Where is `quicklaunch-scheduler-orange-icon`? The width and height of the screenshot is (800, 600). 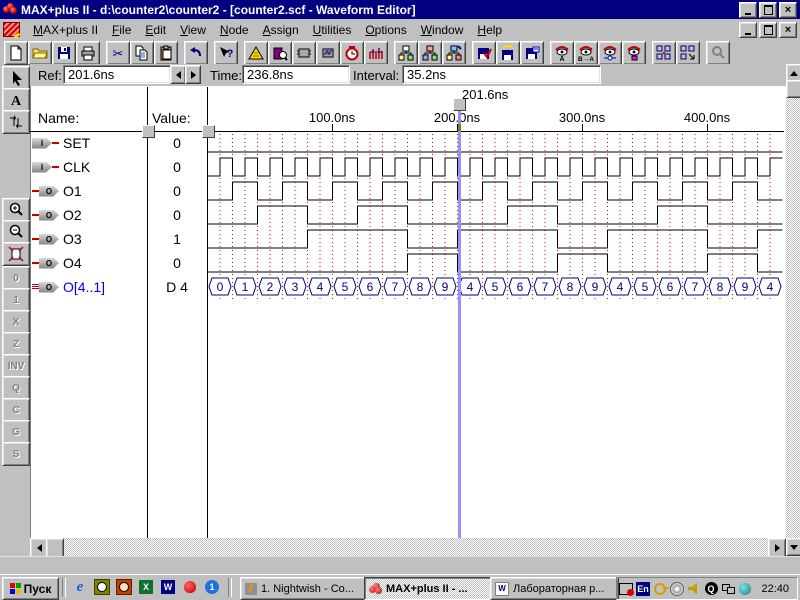 quicklaunch-scheduler-orange-icon is located at coordinates (124, 587).